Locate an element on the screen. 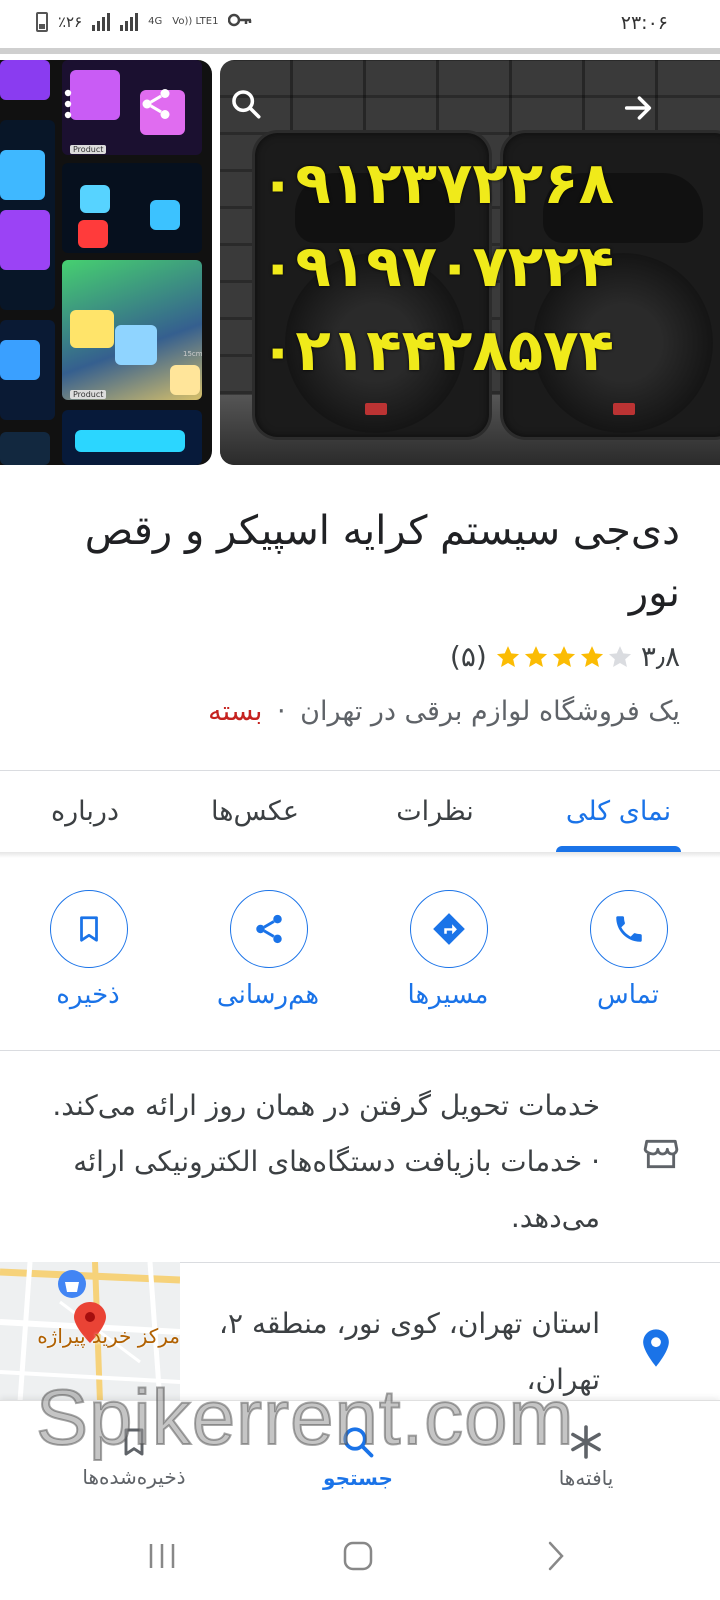 The height and width of the screenshot is (1600, 720). map-thumbnail: مرکز خرید پیراژه is located at coordinates (90, 1332).